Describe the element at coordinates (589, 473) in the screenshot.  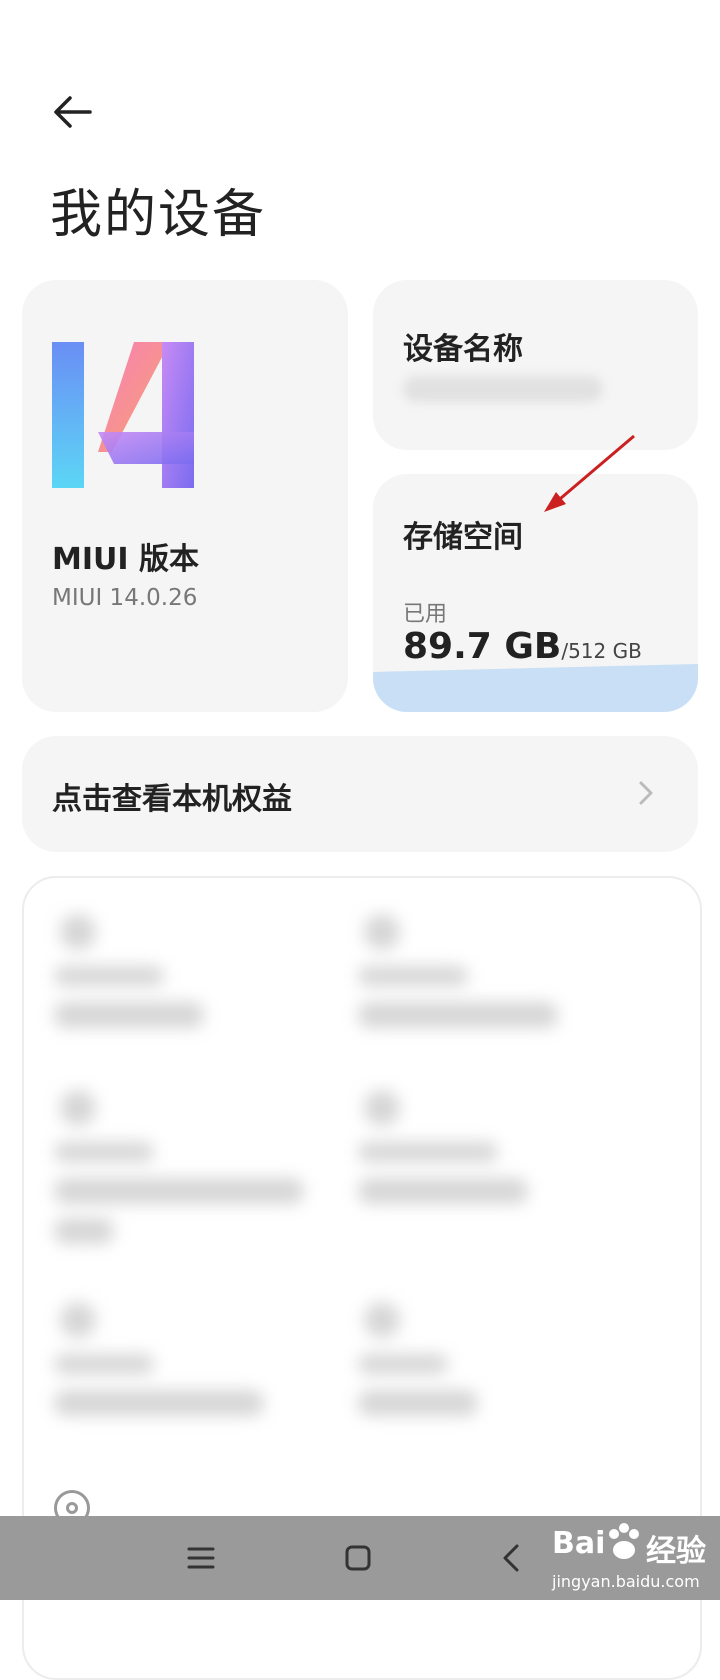
I see `annotation-arrow-icon` at that location.